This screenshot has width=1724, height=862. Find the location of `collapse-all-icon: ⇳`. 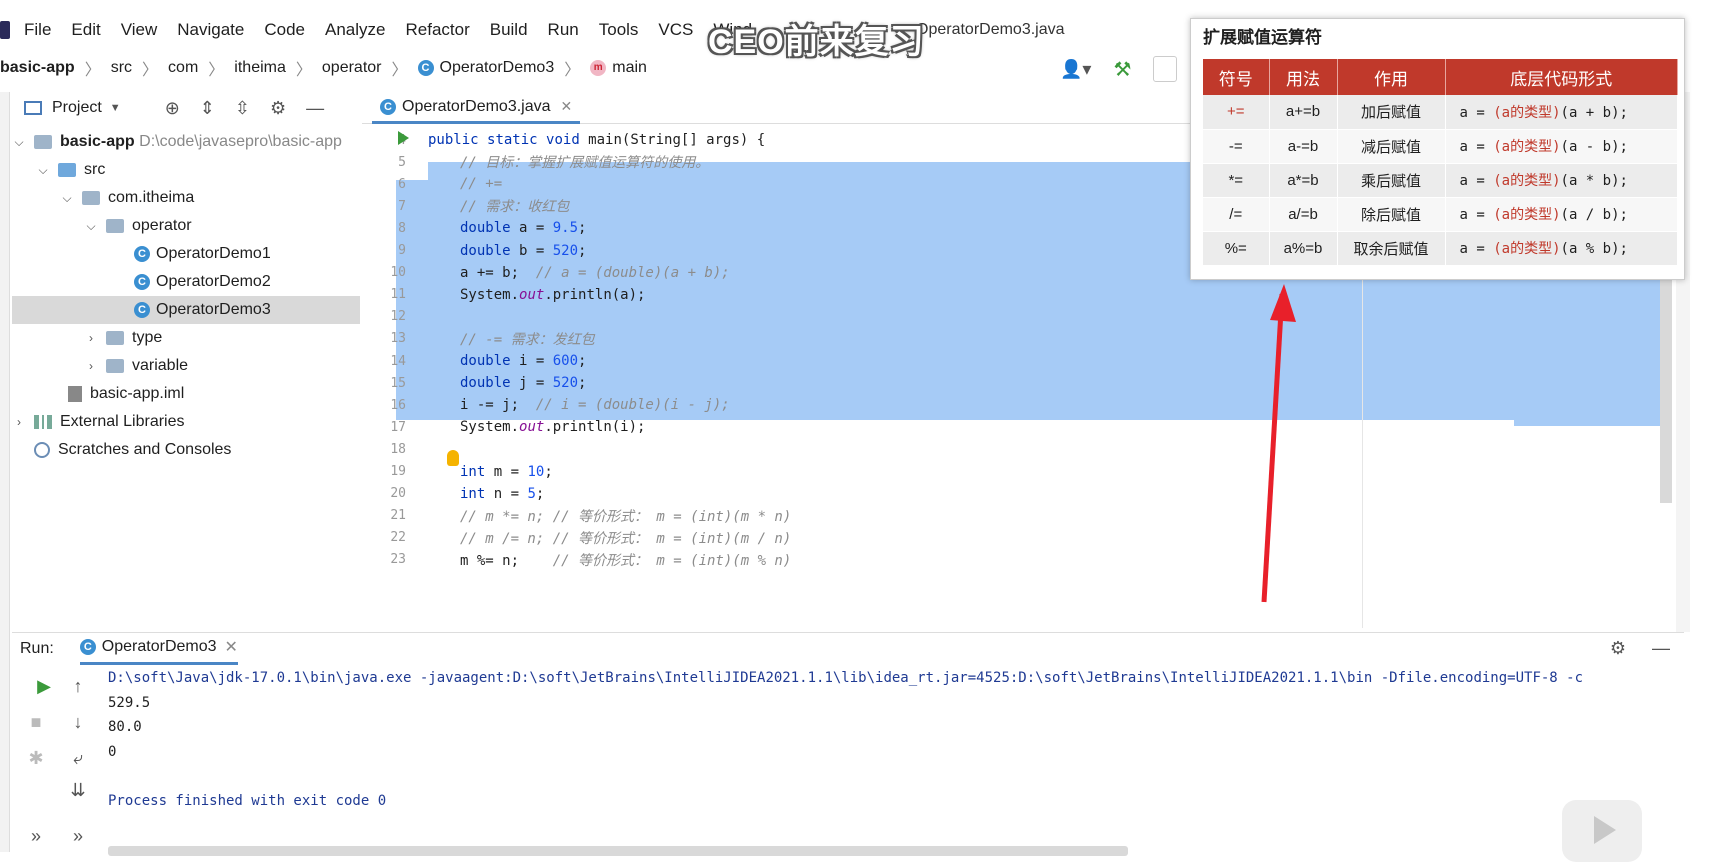

collapse-all-icon: ⇳ is located at coordinates (242, 108).